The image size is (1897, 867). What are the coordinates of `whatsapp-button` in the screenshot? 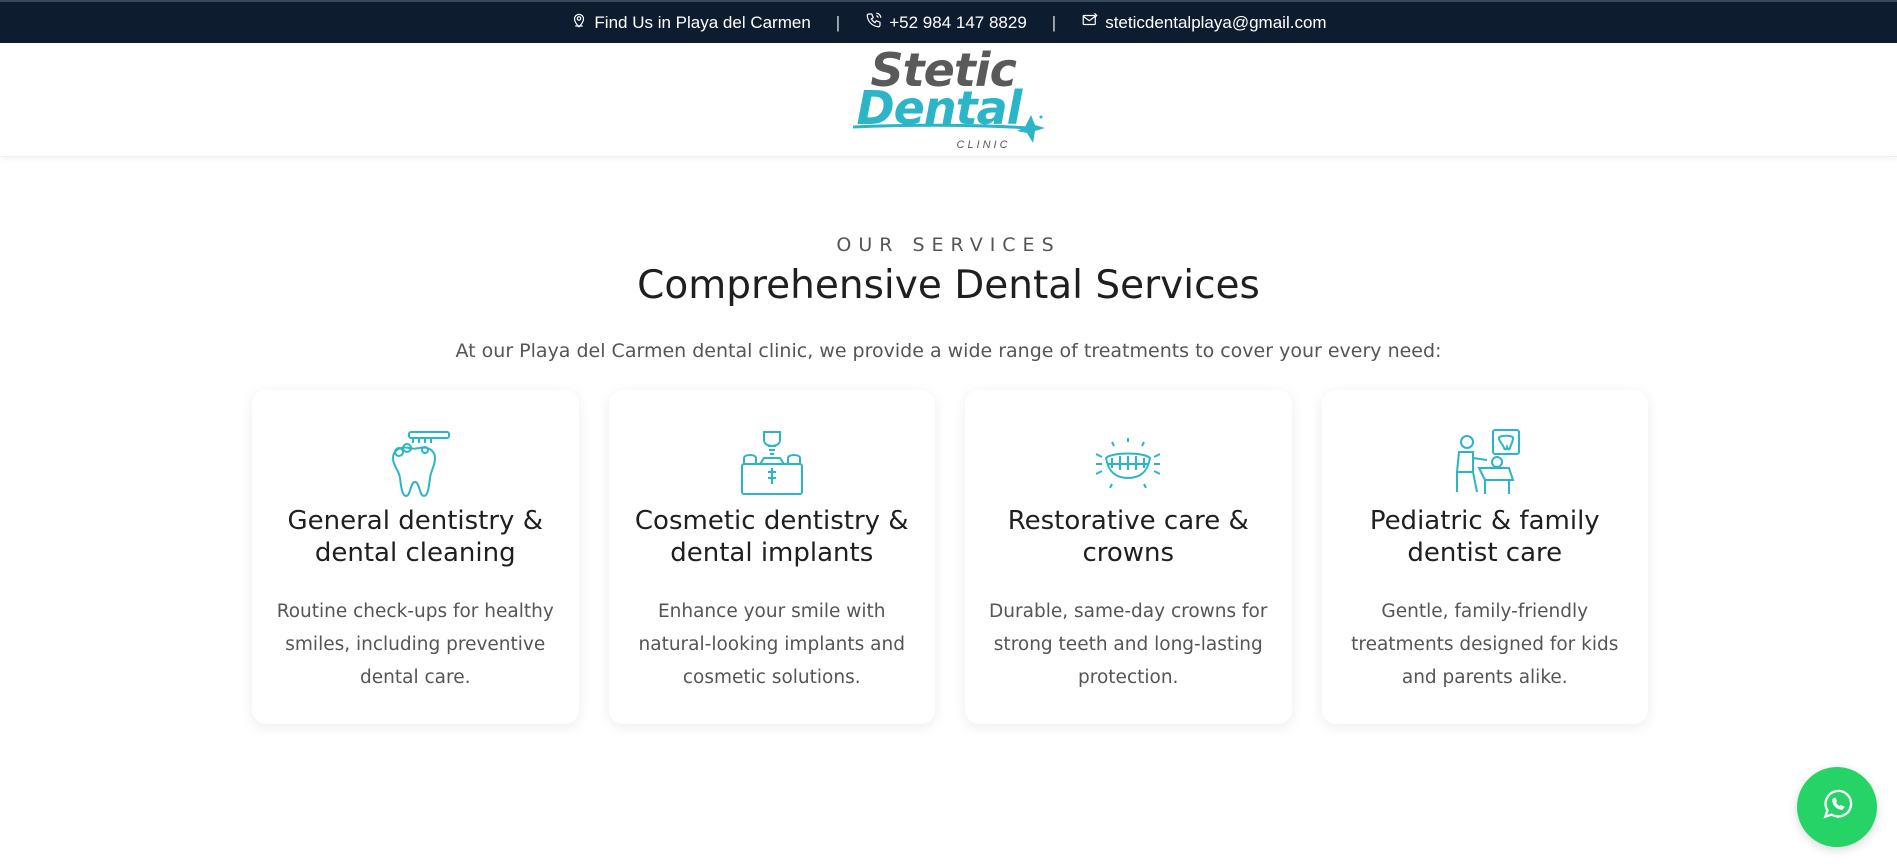 It's located at (1837, 807).